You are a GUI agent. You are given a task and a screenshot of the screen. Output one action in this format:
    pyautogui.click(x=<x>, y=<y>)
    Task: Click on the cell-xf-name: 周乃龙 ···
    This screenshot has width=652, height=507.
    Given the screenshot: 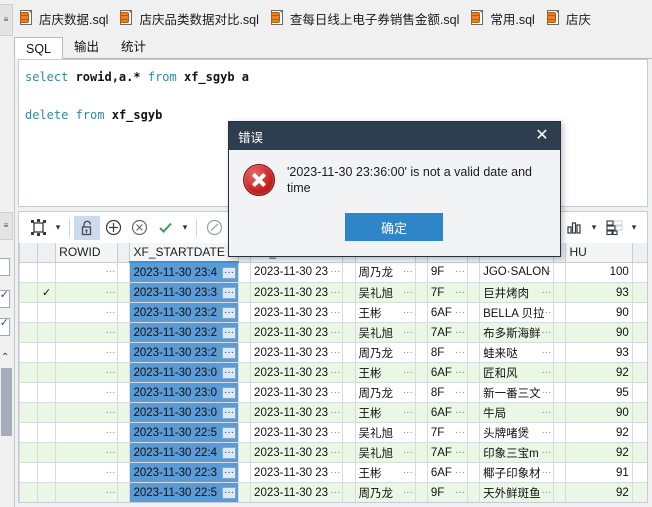 What is the action you would take?
    pyautogui.click(x=385, y=492)
    